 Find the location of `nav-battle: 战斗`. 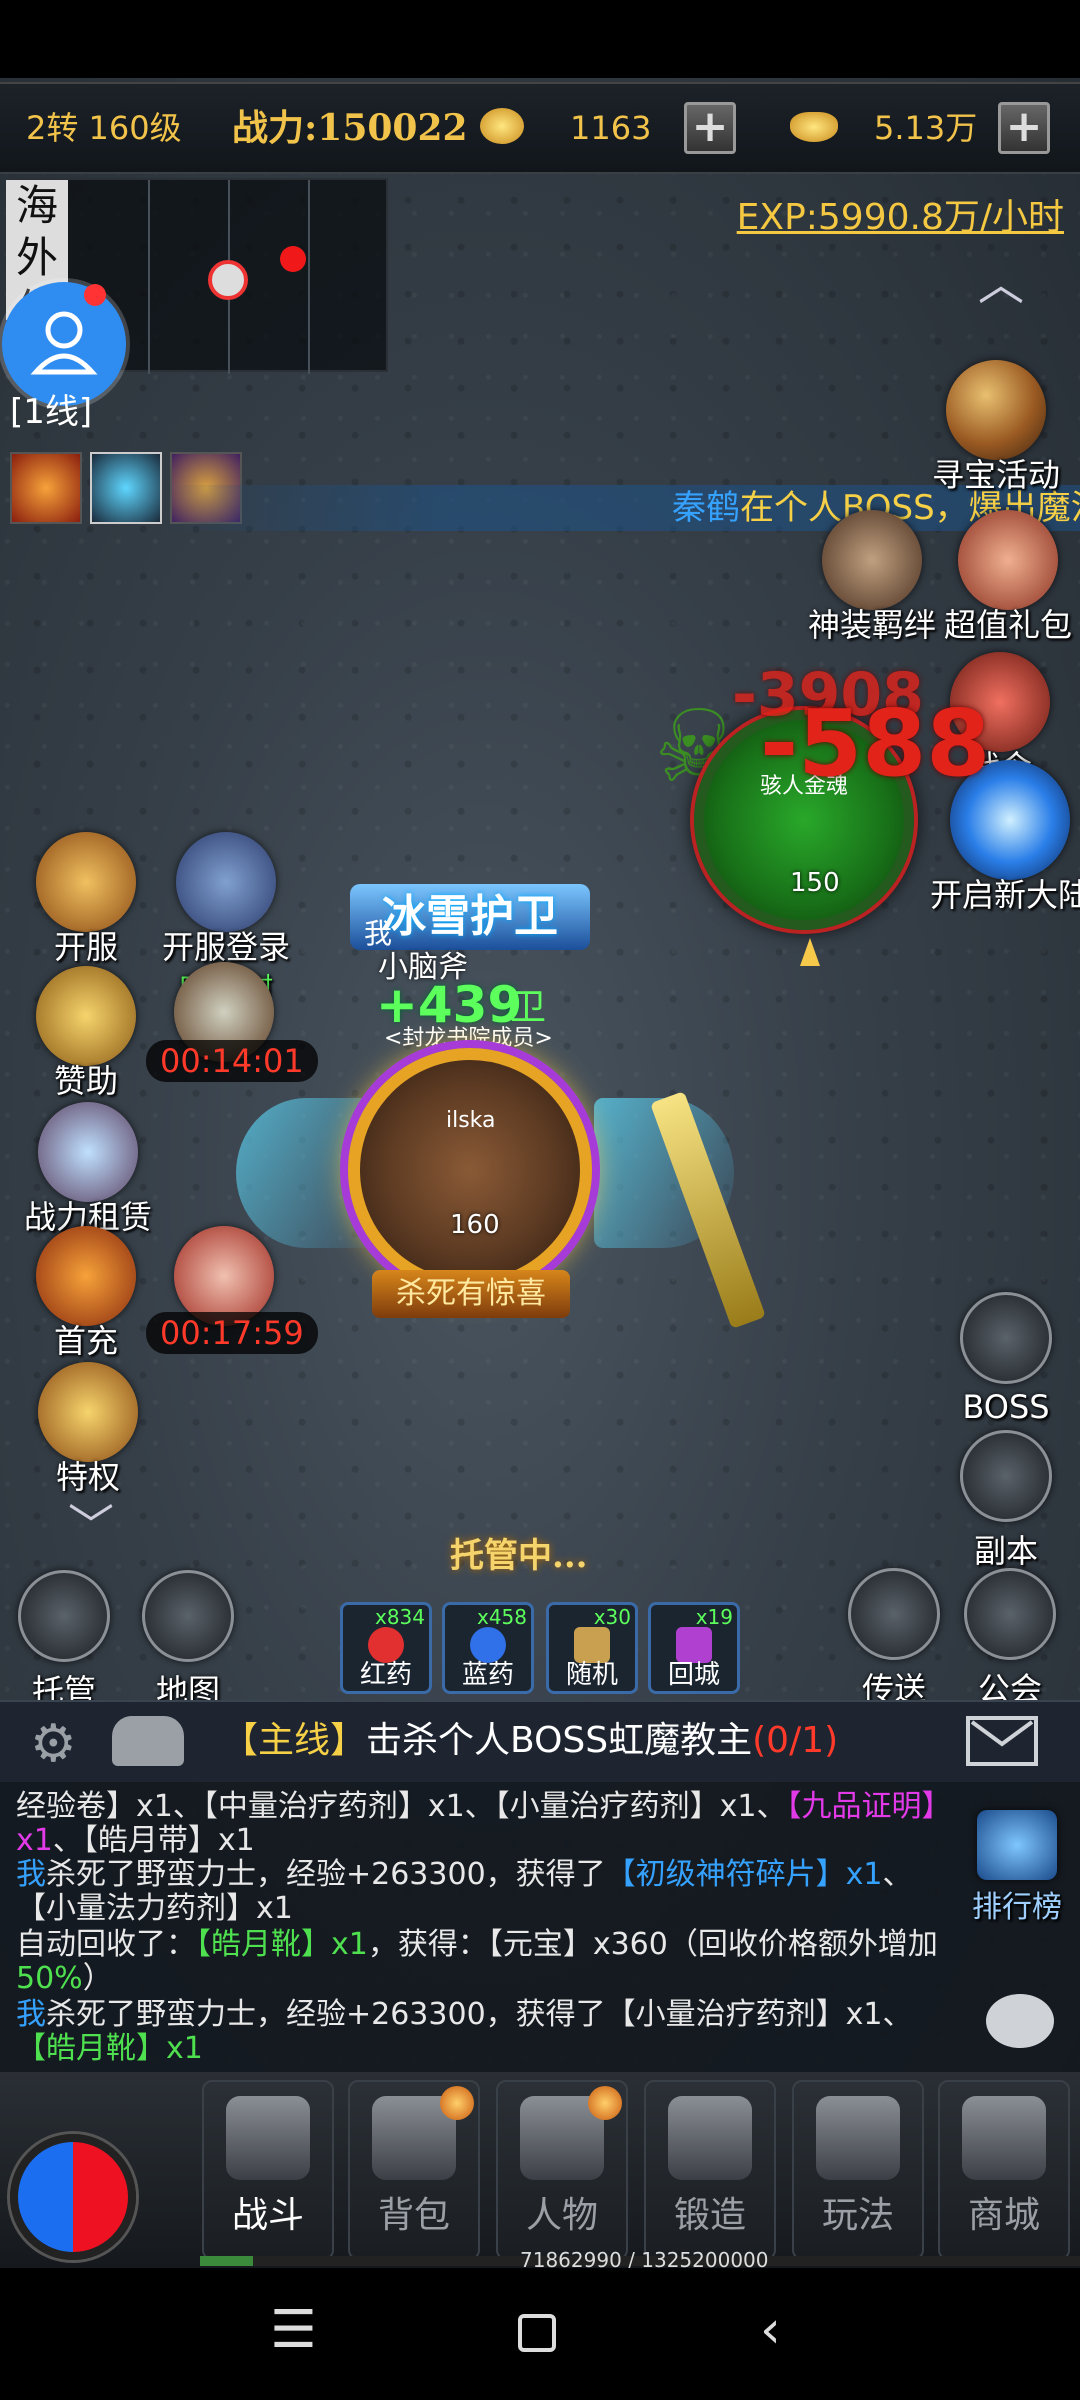

nav-battle: 战斗 is located at coordinates (268, 2170).